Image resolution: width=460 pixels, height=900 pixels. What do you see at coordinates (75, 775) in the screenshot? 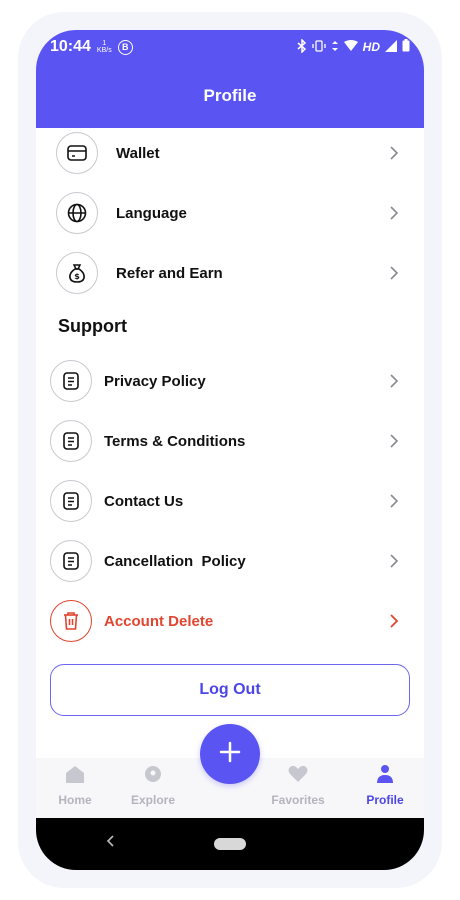
I see `home-icon` at bounding box center [75, 775].